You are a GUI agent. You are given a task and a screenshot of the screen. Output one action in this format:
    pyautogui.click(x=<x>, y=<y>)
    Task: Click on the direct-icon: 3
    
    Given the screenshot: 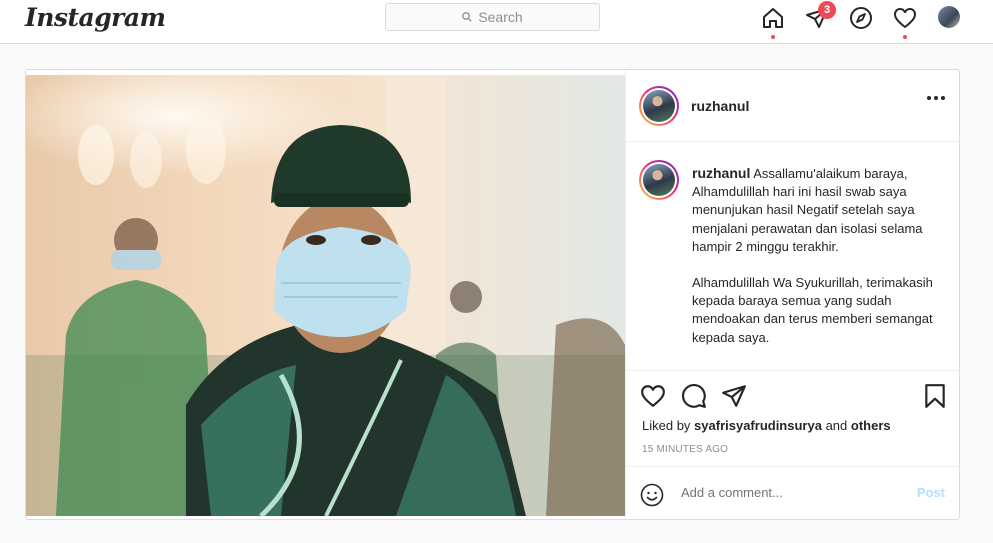 What is the action you would take?
    pyautogui.click(x=820, y=16)
    